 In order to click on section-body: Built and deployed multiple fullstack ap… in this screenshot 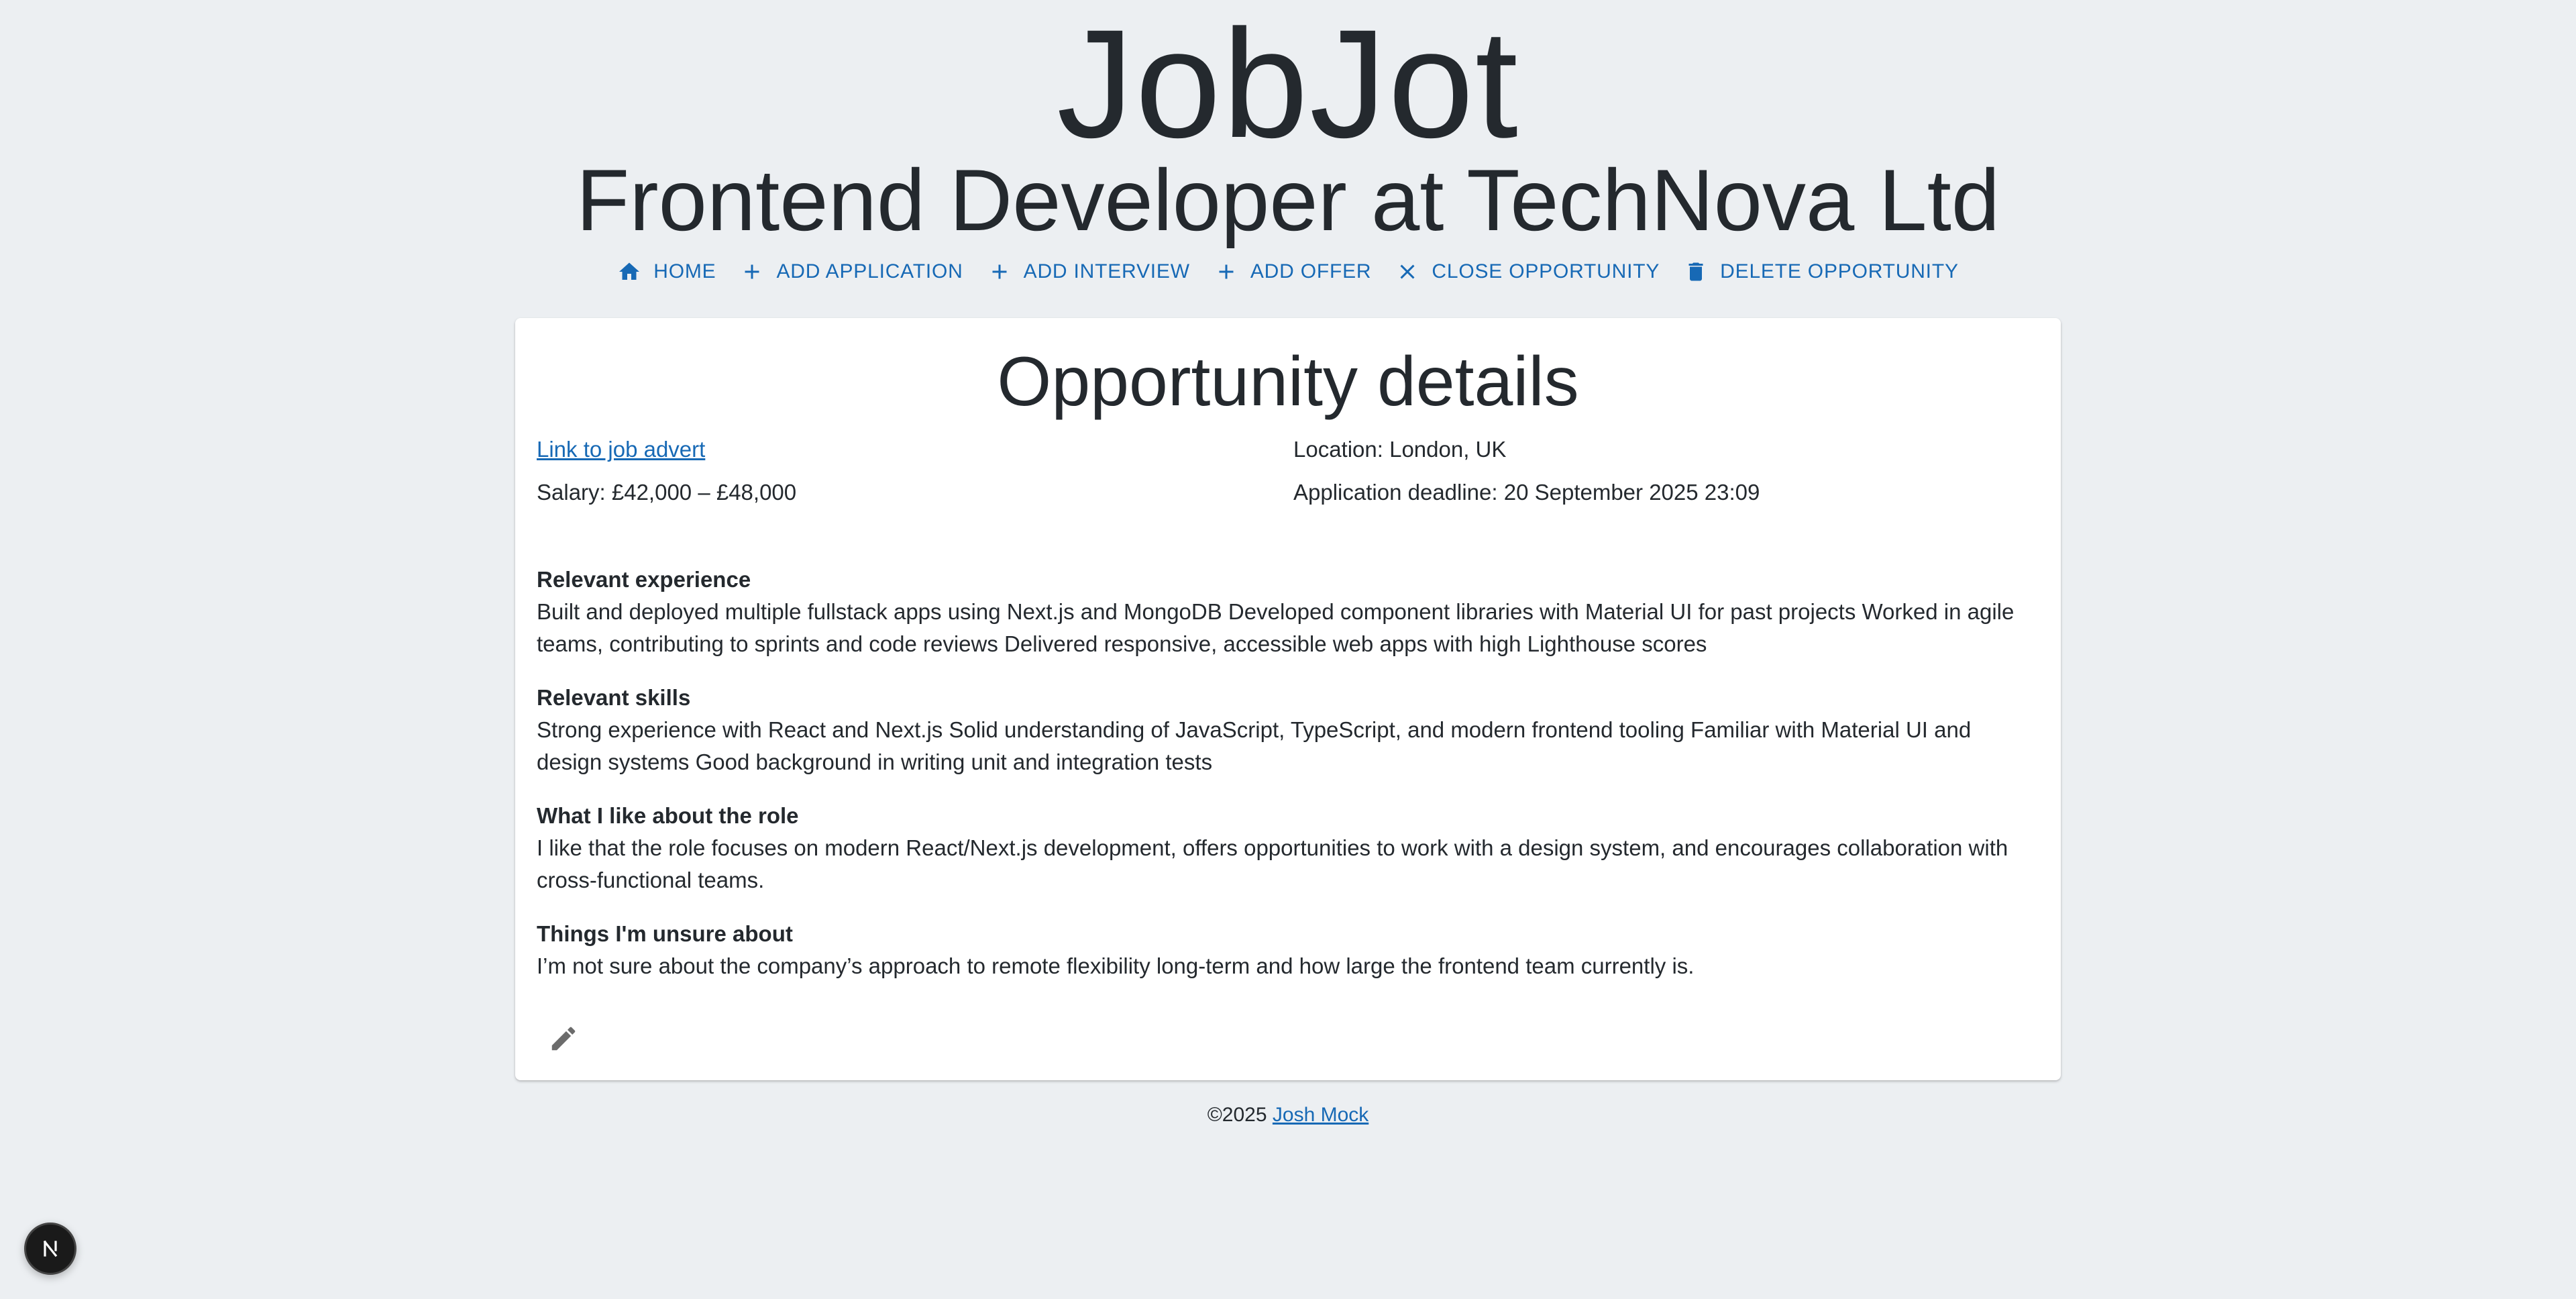, I will do `click(1276, 627)`.